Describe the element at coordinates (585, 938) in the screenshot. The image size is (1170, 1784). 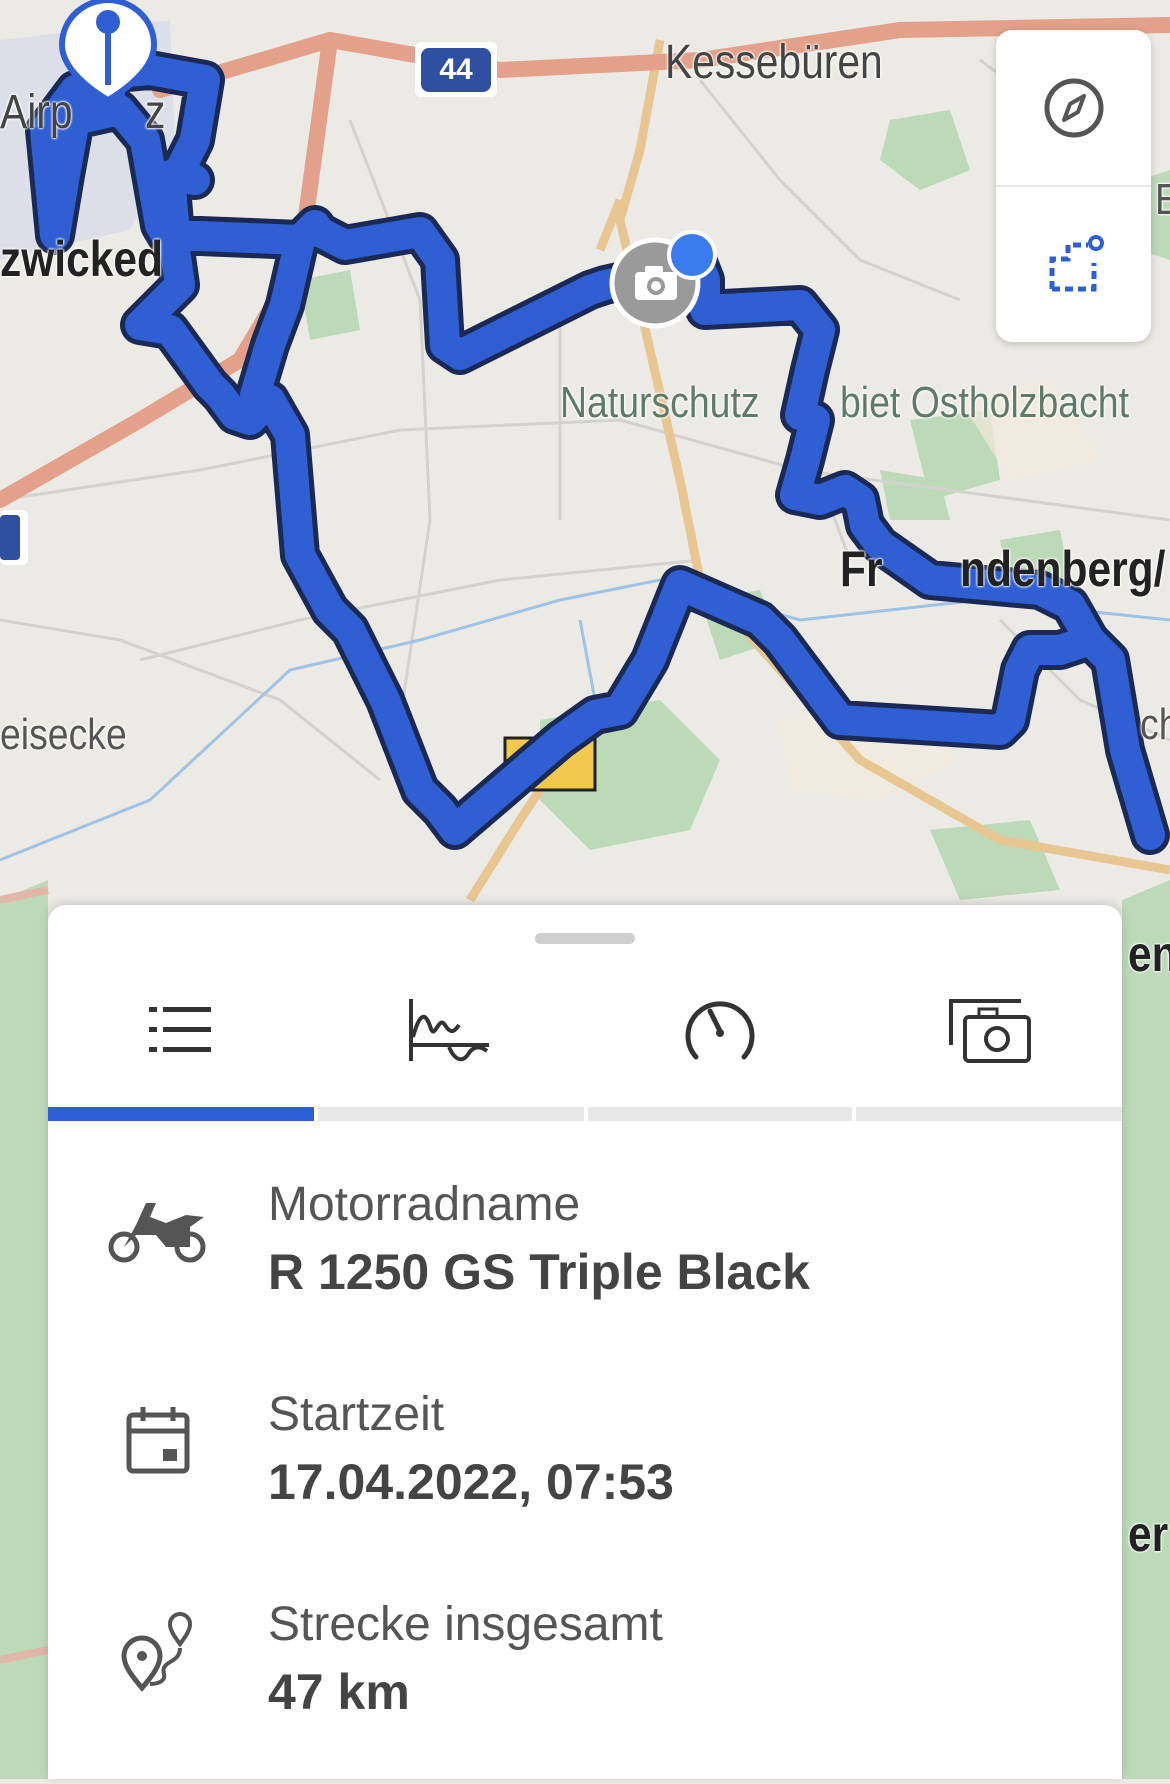
I see `sheet-grabber` at that location.